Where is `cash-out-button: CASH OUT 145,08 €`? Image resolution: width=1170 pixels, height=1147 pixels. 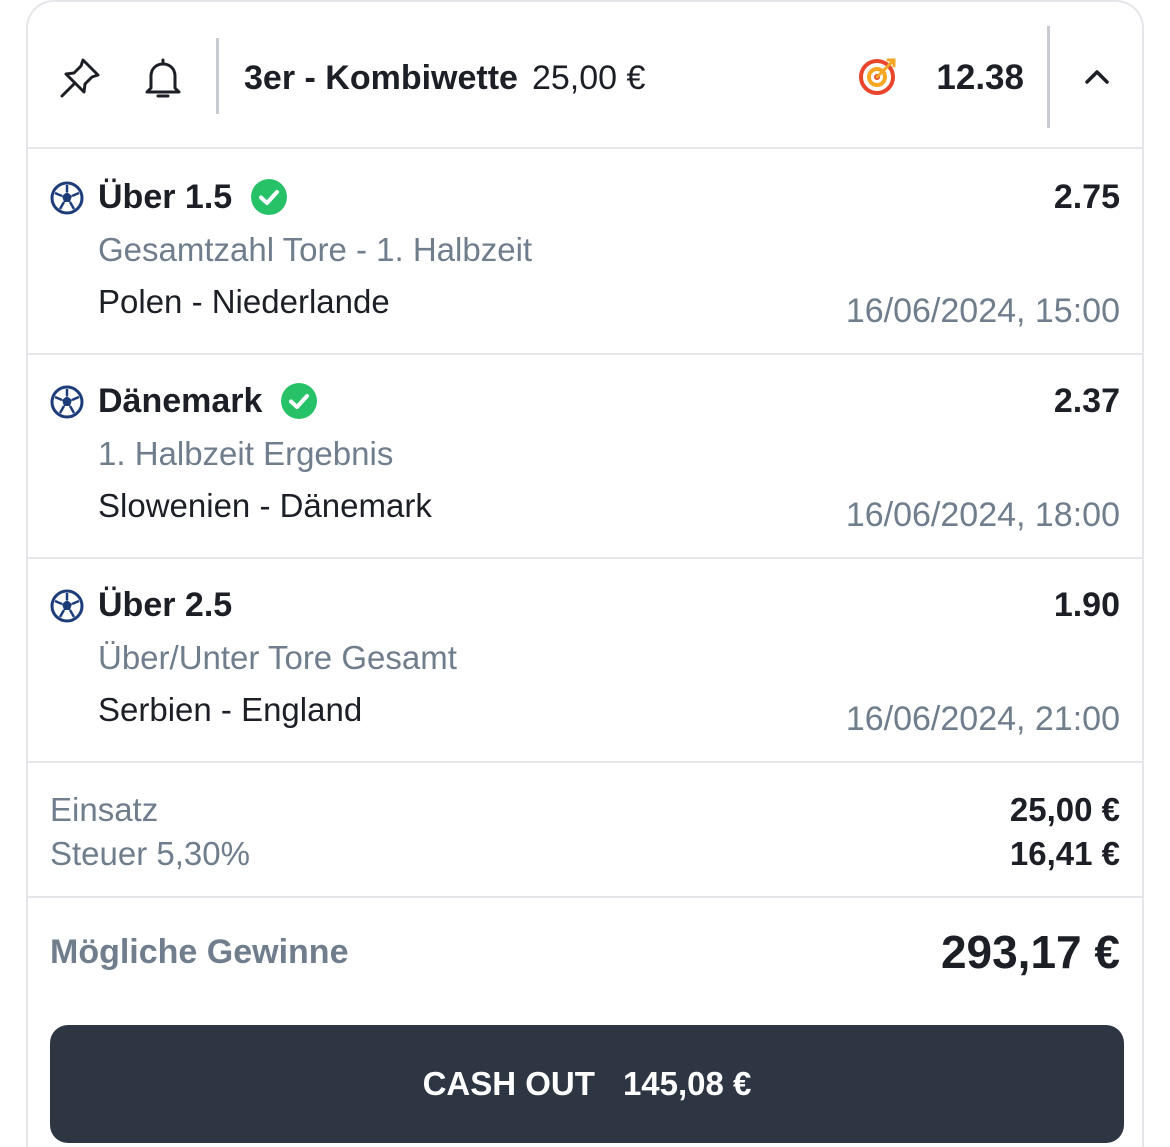 cash-out-button: CASH OUT 145,08 € is located at coordinates (587, 1084).